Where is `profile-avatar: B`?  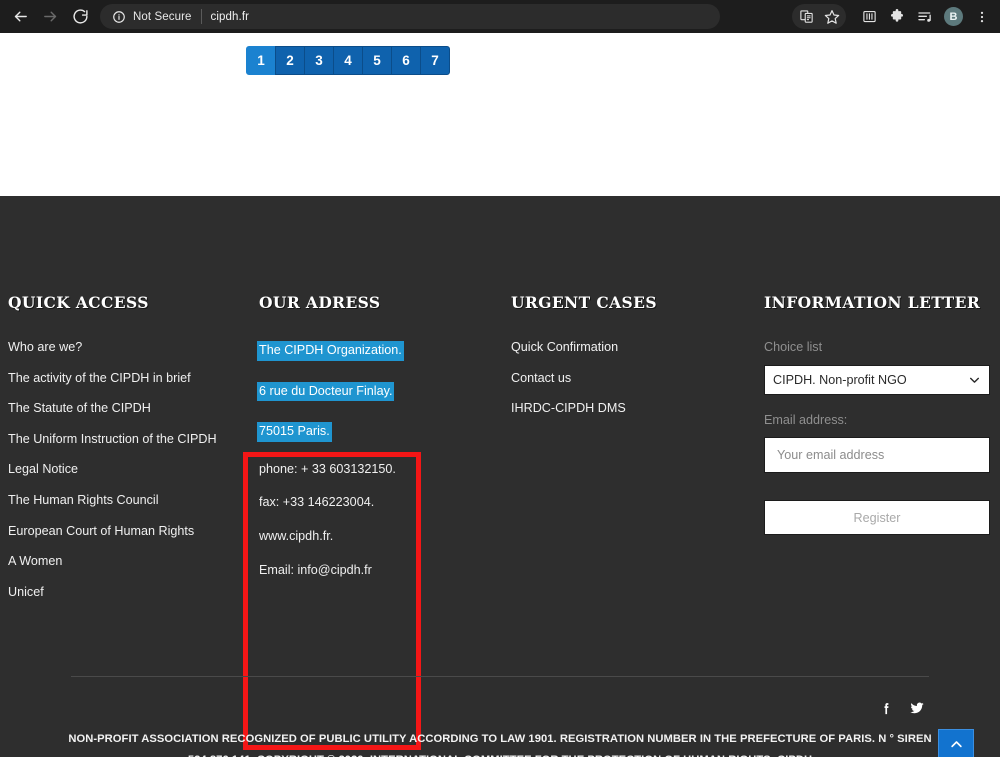 profile-avatar: B is located at coordinates (953, 16).